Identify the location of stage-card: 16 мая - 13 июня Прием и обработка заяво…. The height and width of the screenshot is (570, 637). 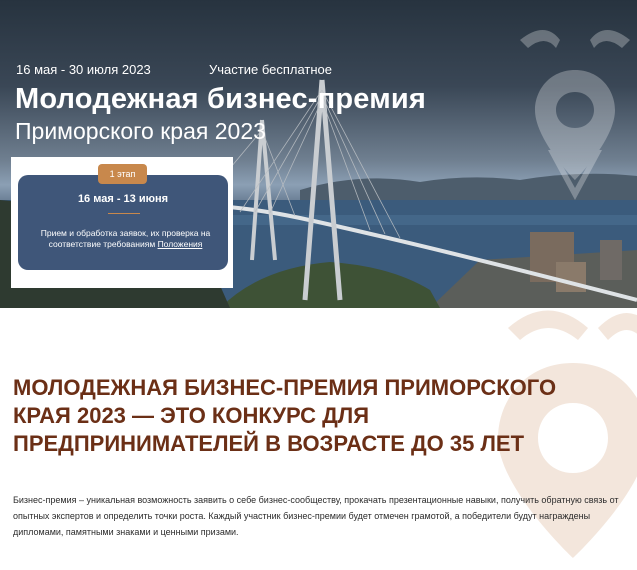
(123, 222).